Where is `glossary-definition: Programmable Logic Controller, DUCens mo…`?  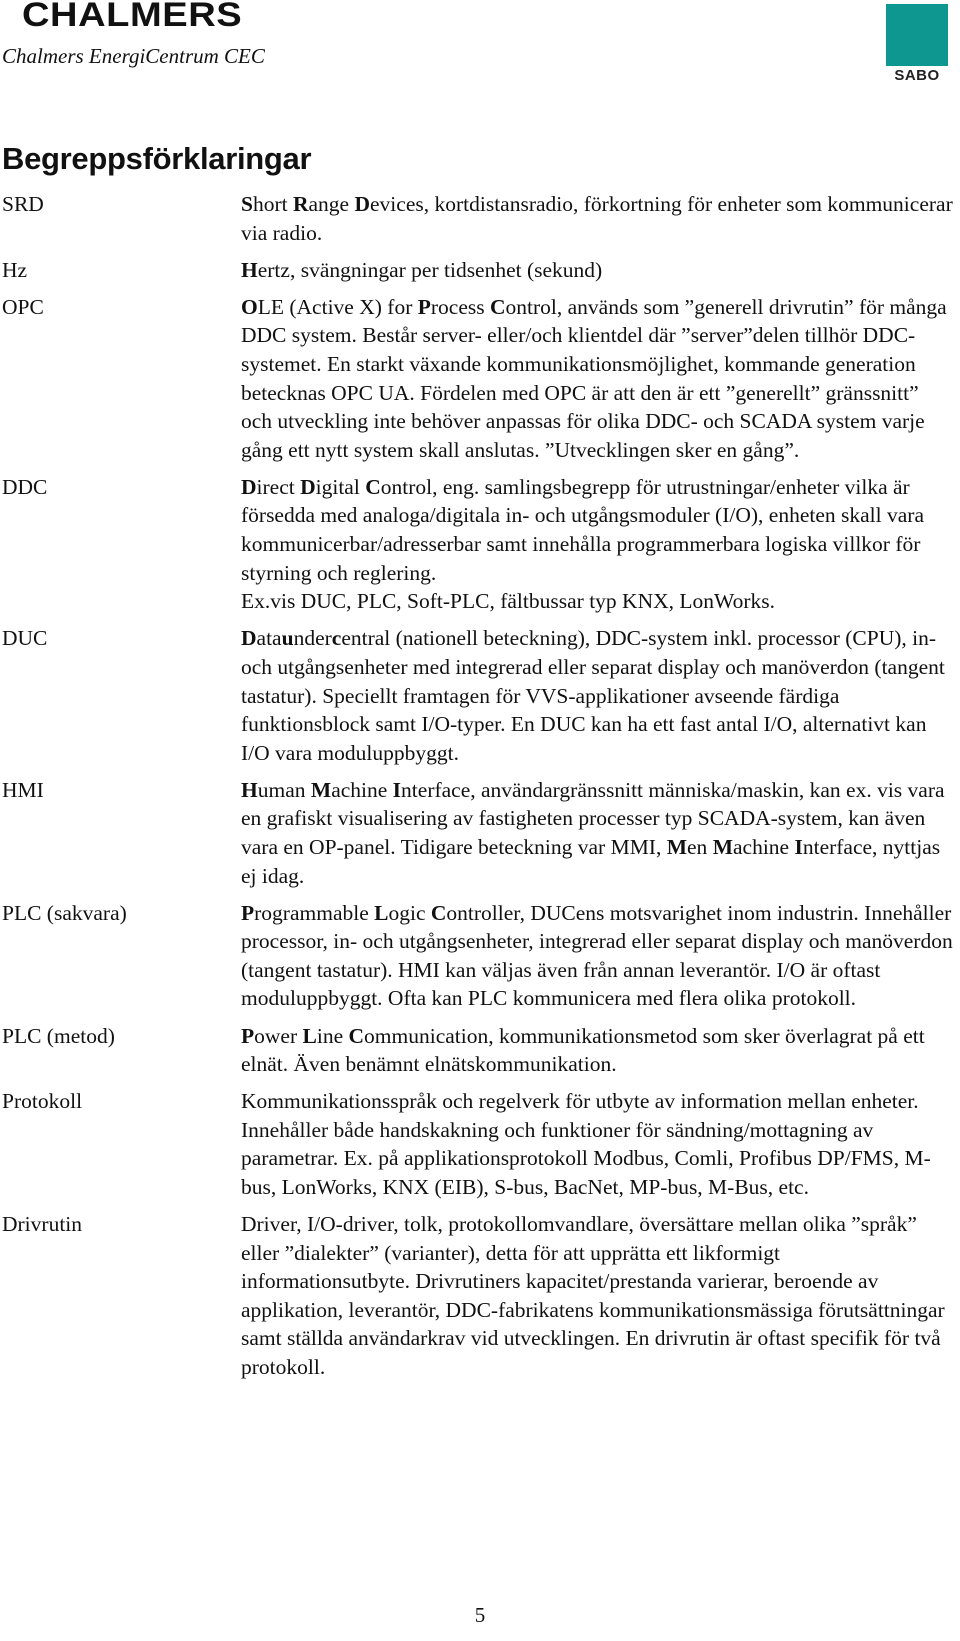 glossary-definition: Programmable Logic Controller, DUCens mo… is located at coordinates (597, 956).